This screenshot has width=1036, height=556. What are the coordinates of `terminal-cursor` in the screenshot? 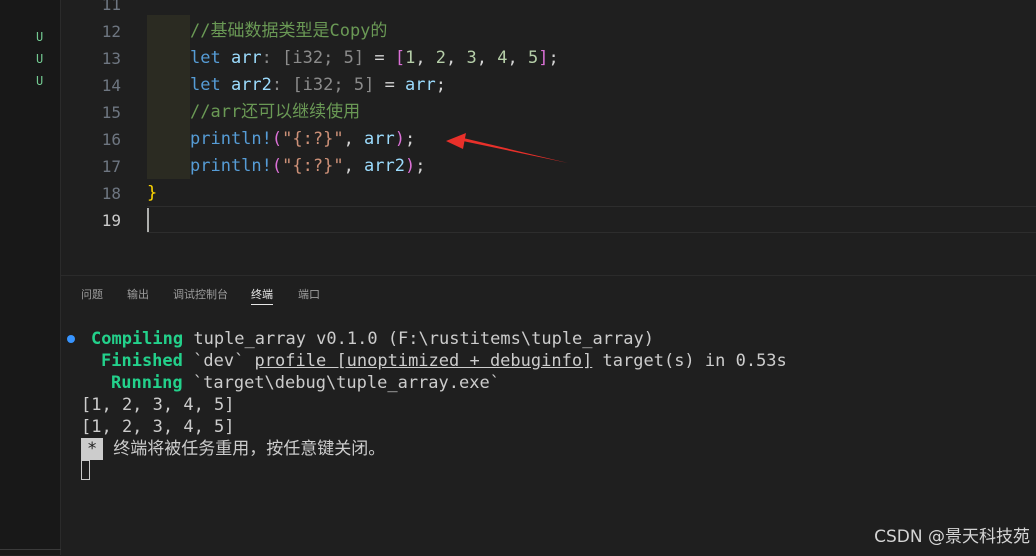 It's located at (85, 470).